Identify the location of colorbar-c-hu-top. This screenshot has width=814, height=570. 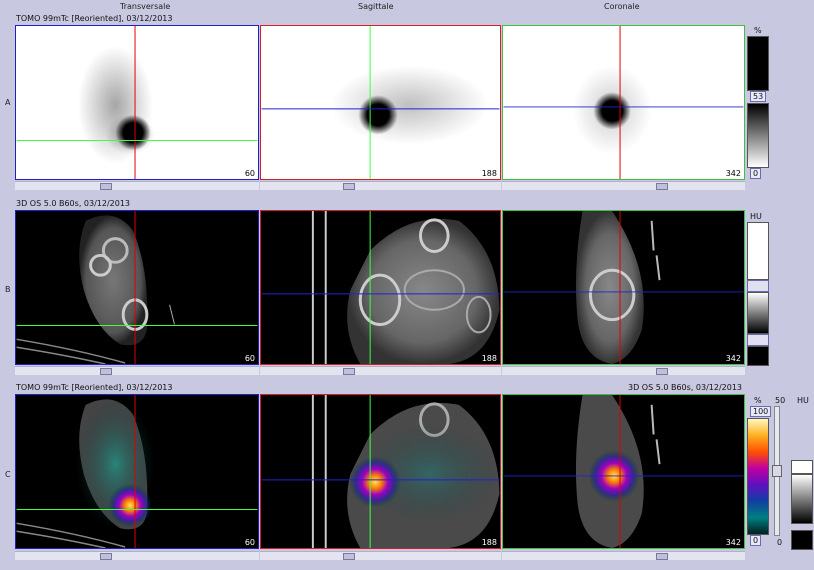
(802, 467).